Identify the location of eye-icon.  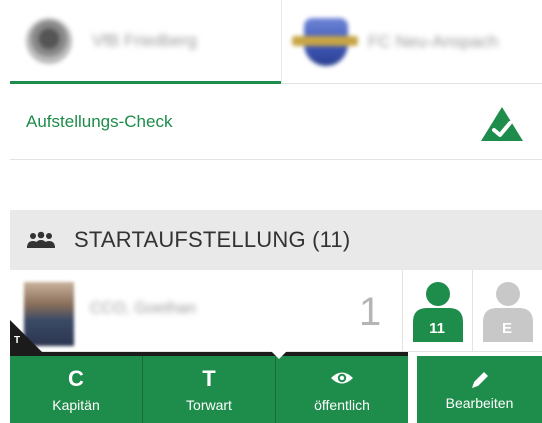
(342, 377).